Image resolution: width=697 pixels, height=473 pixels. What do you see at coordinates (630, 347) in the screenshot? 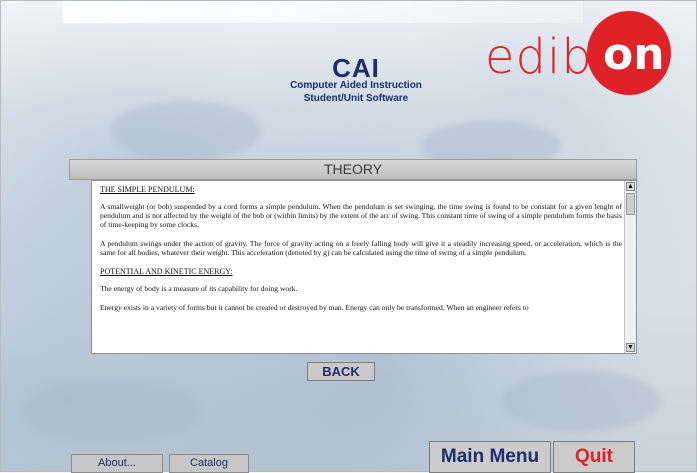
I see `scroll-down-icon: ▼` at bounding box center [630, 347].